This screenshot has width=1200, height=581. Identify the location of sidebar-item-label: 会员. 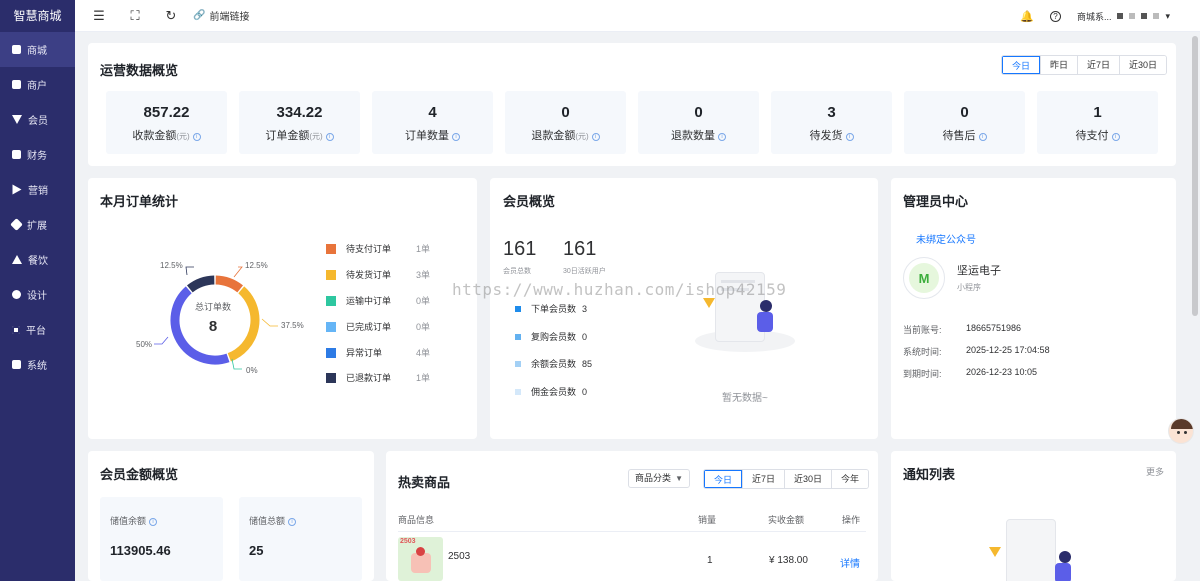
(38, 121).